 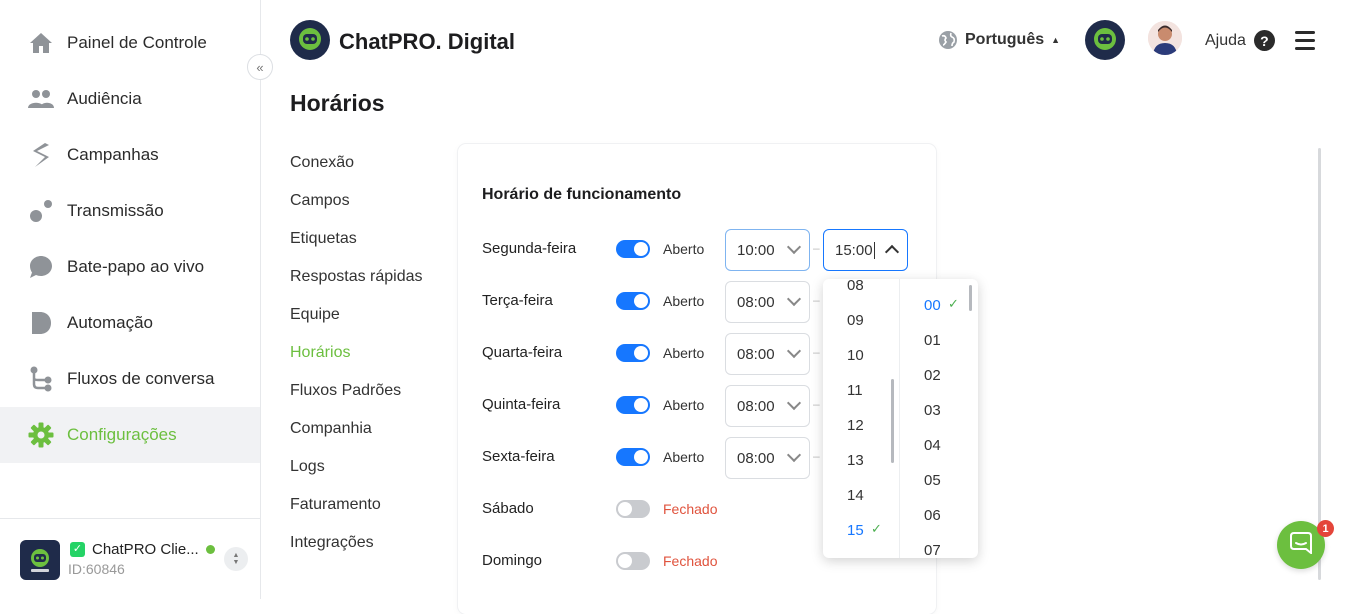 What do you see at coordinates (1301, 545) in the screenshot?
I see `chat-bubble-icon` at bounding box center [1301, 545].